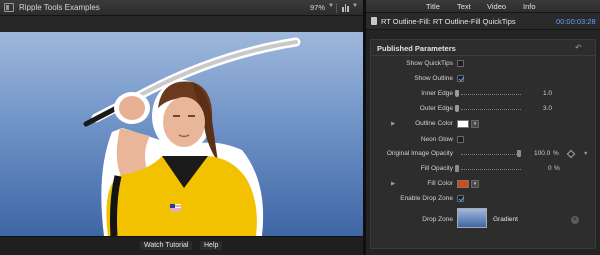 Image resolution: width=600 pixels, height=255 pixels. What do you see at coordinates (440, 183) in the screenshot?
I see `fill-color-label: Fill Color` at bounding box center [440, 183].